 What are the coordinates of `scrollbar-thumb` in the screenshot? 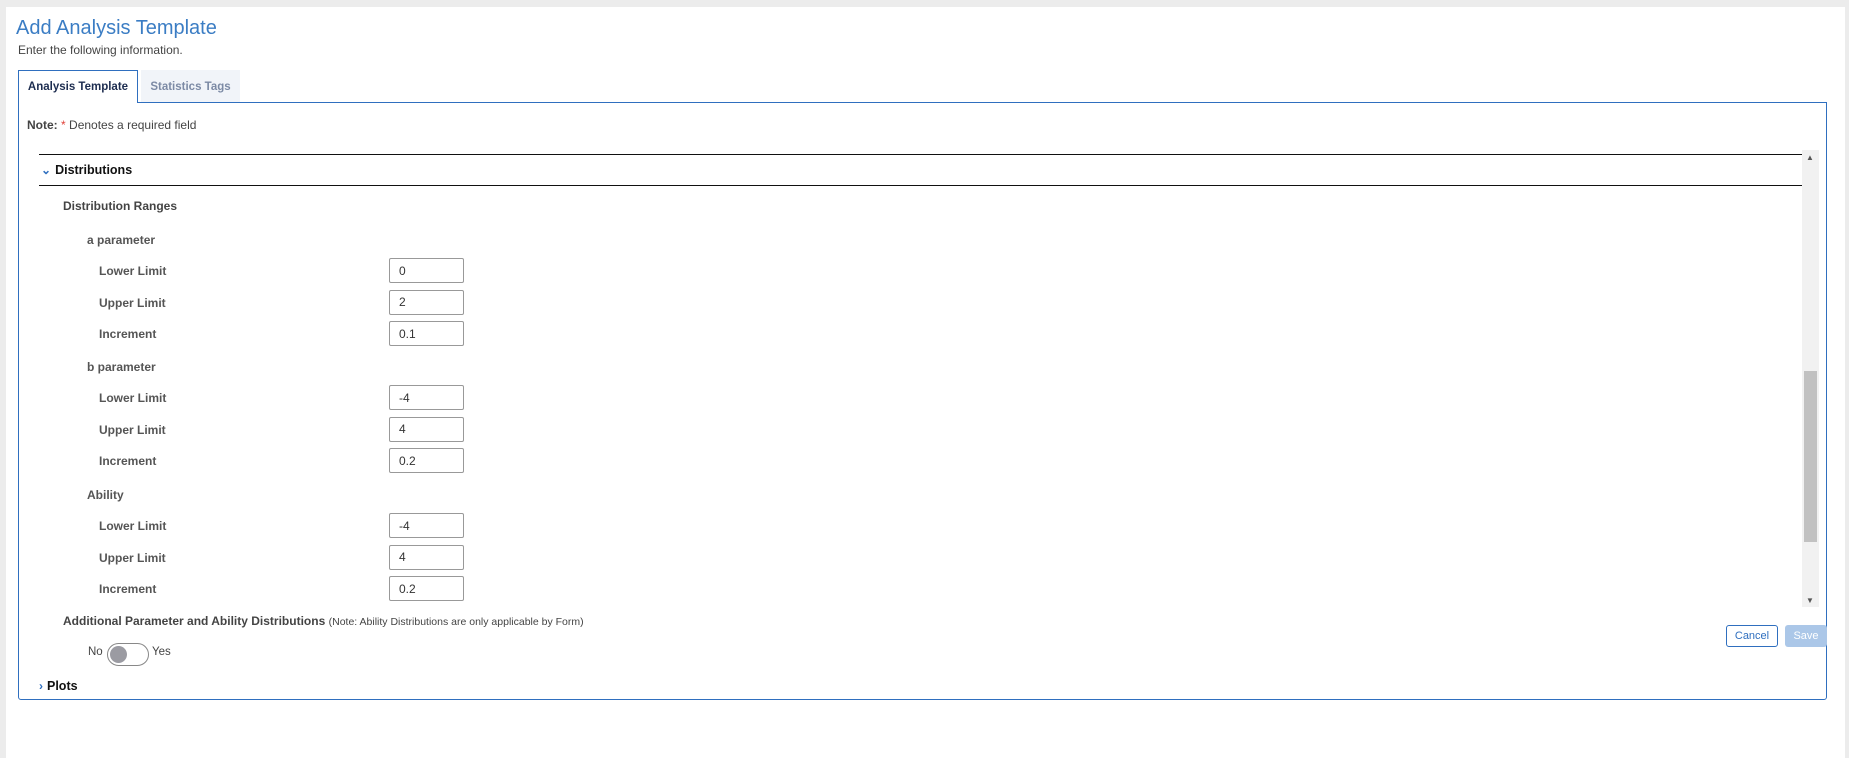 It's located at (1810, 456).